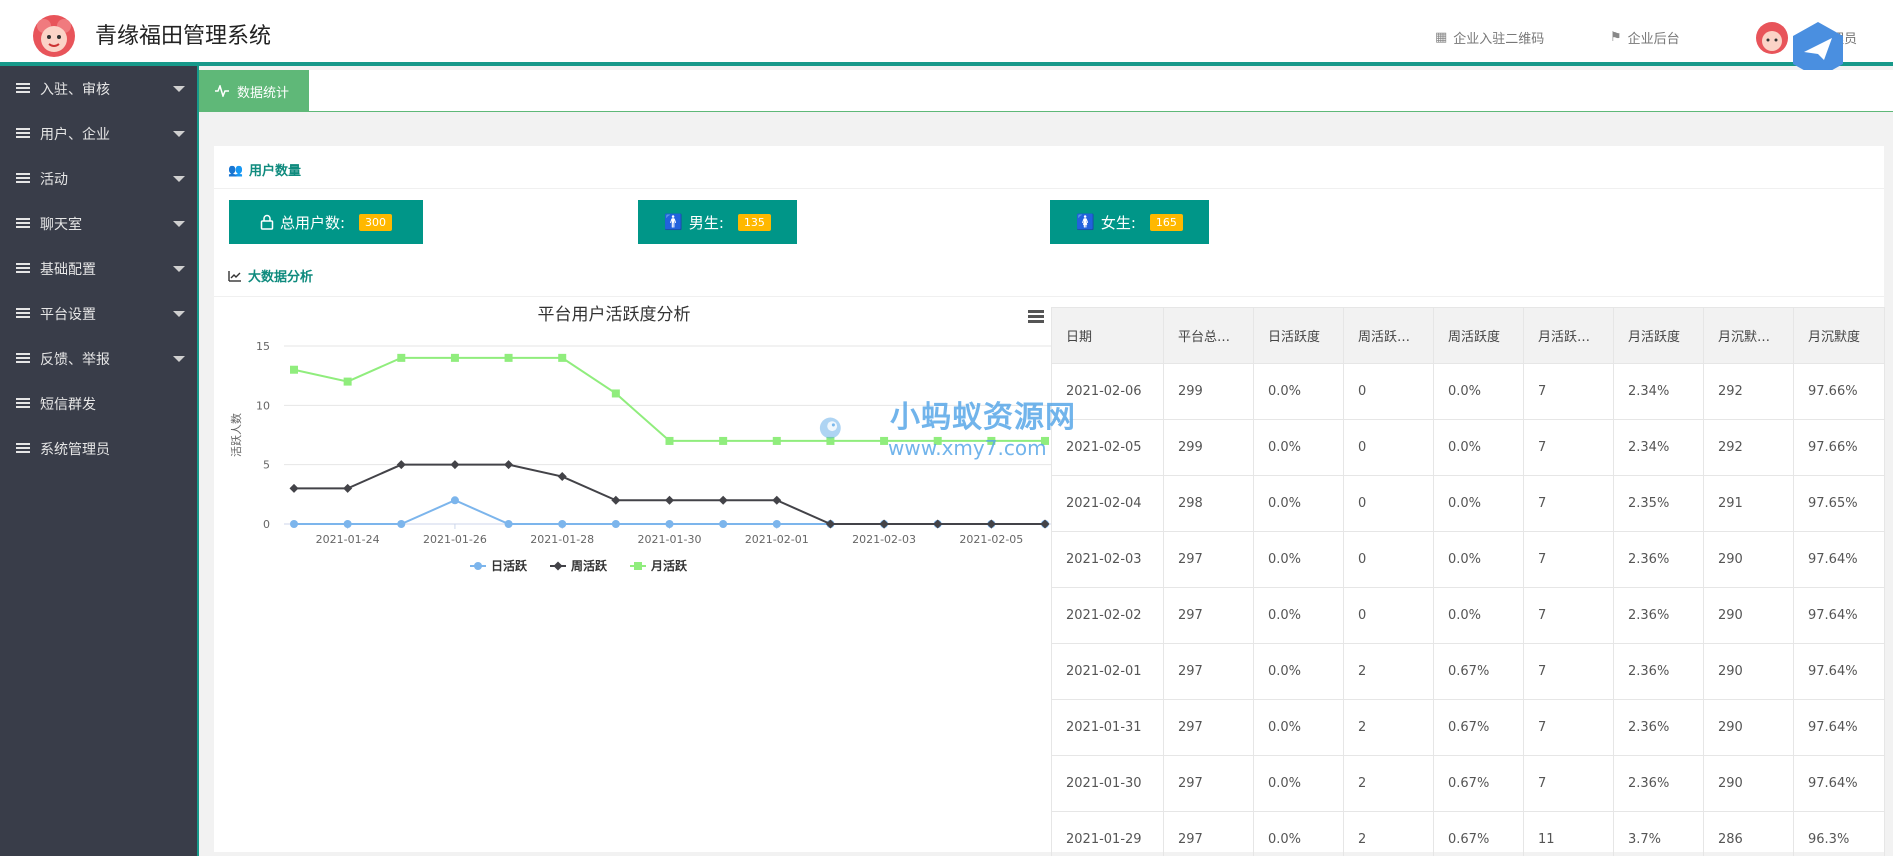 This screenshot has width=1893, height=856. I want to click on table-row: 2021-02-01 297 0.0% 2 0.67% 7 2.36% 290 97.64%, so click(1468, 671).